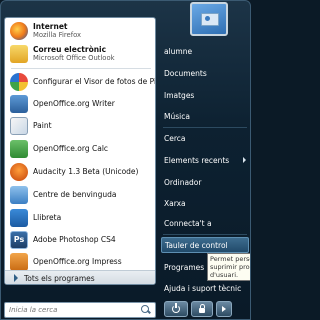 This screenshot has height=320, width=320. Describe the element at coordinates (86, 171) in the screenshot. I see `recent-item-label: Audacity 1.3 Beta (Unicode)` at that location.